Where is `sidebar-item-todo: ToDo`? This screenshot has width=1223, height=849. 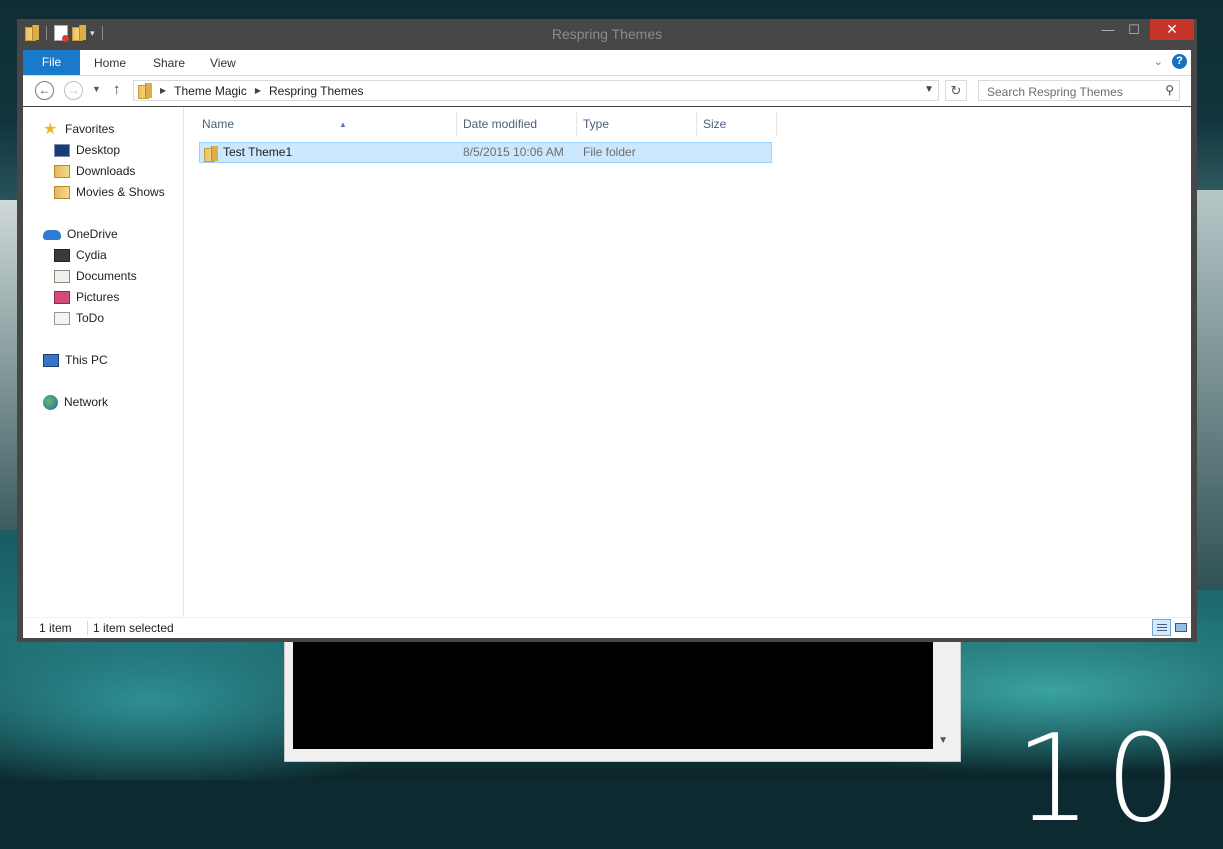
sidebar-item-todo: ToDo is located at coordinates (79, 318).